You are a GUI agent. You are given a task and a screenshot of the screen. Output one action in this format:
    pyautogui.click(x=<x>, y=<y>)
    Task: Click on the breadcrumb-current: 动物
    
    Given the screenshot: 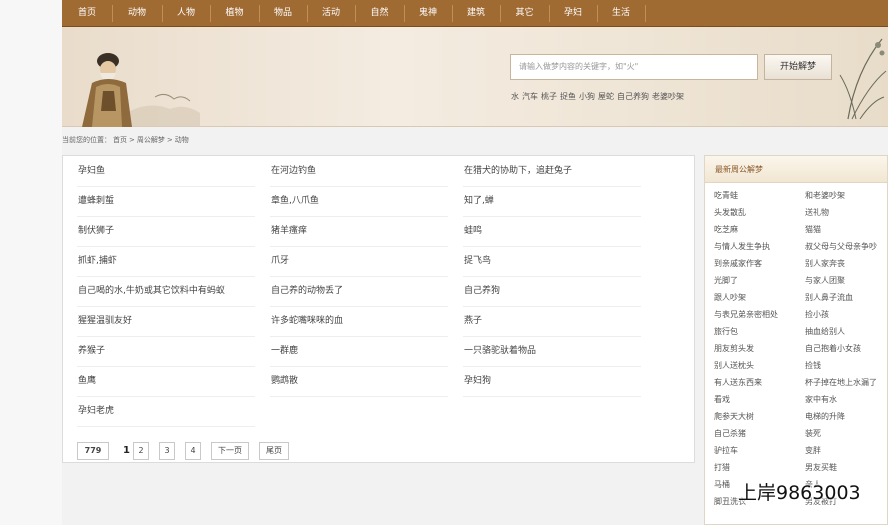 What is the action you would take?
    pyautogui.click(x=181, y=140)
    